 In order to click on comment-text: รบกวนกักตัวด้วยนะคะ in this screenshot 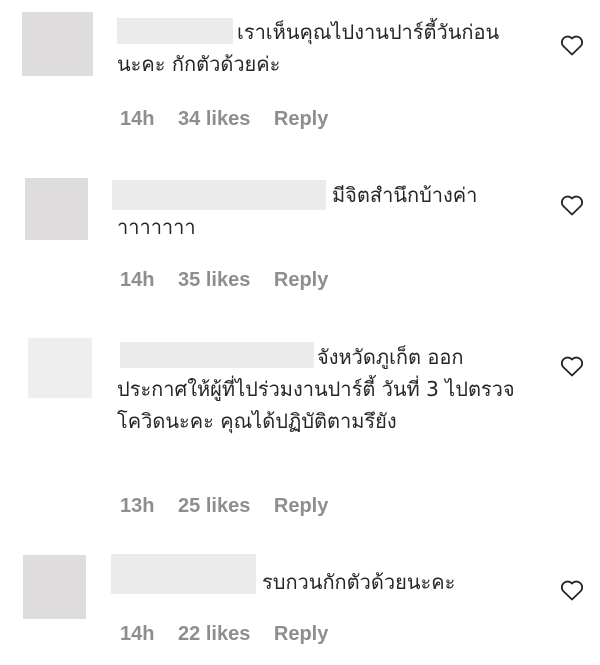, I will do `click(359, 582)`.